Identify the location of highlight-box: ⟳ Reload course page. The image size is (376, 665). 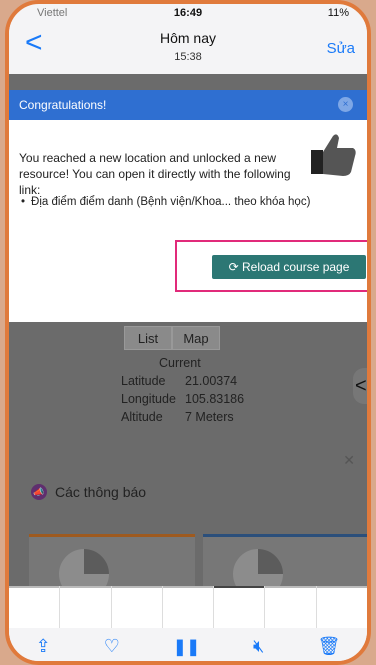
(271, 266).